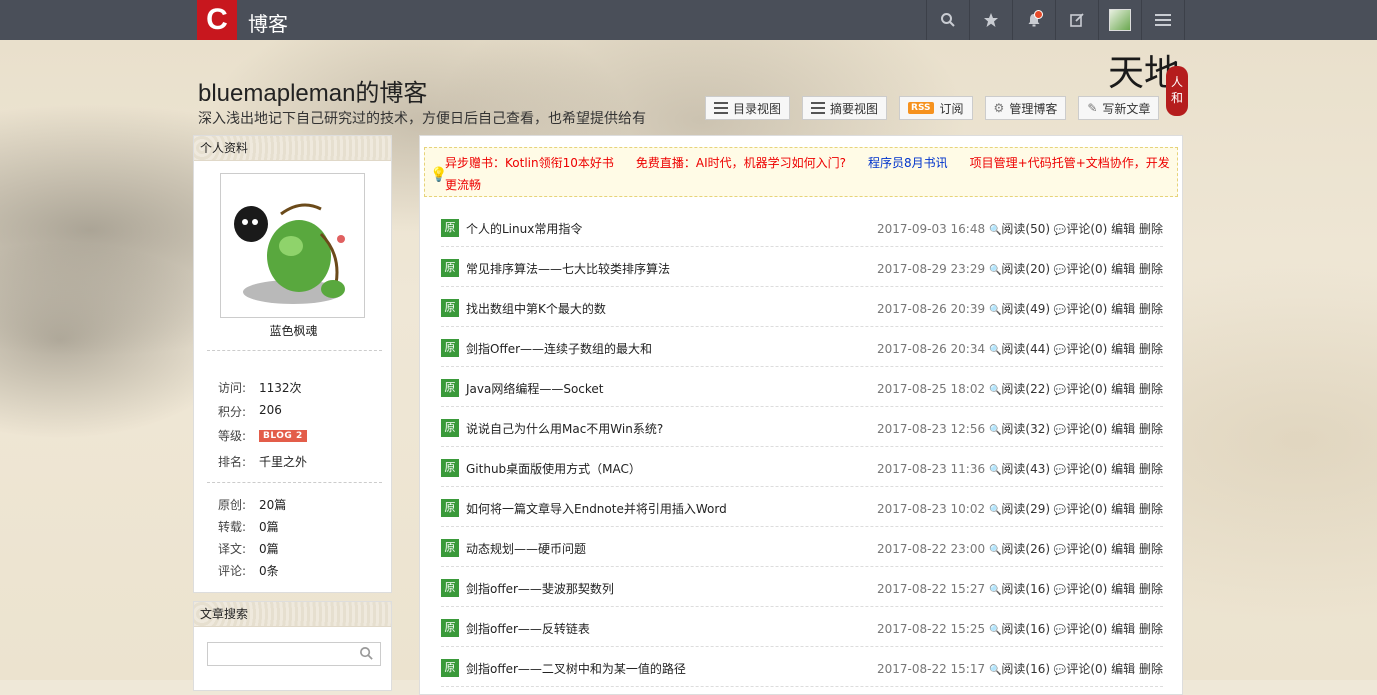  I want to click on csdn-logo: C, so click(217, 20).